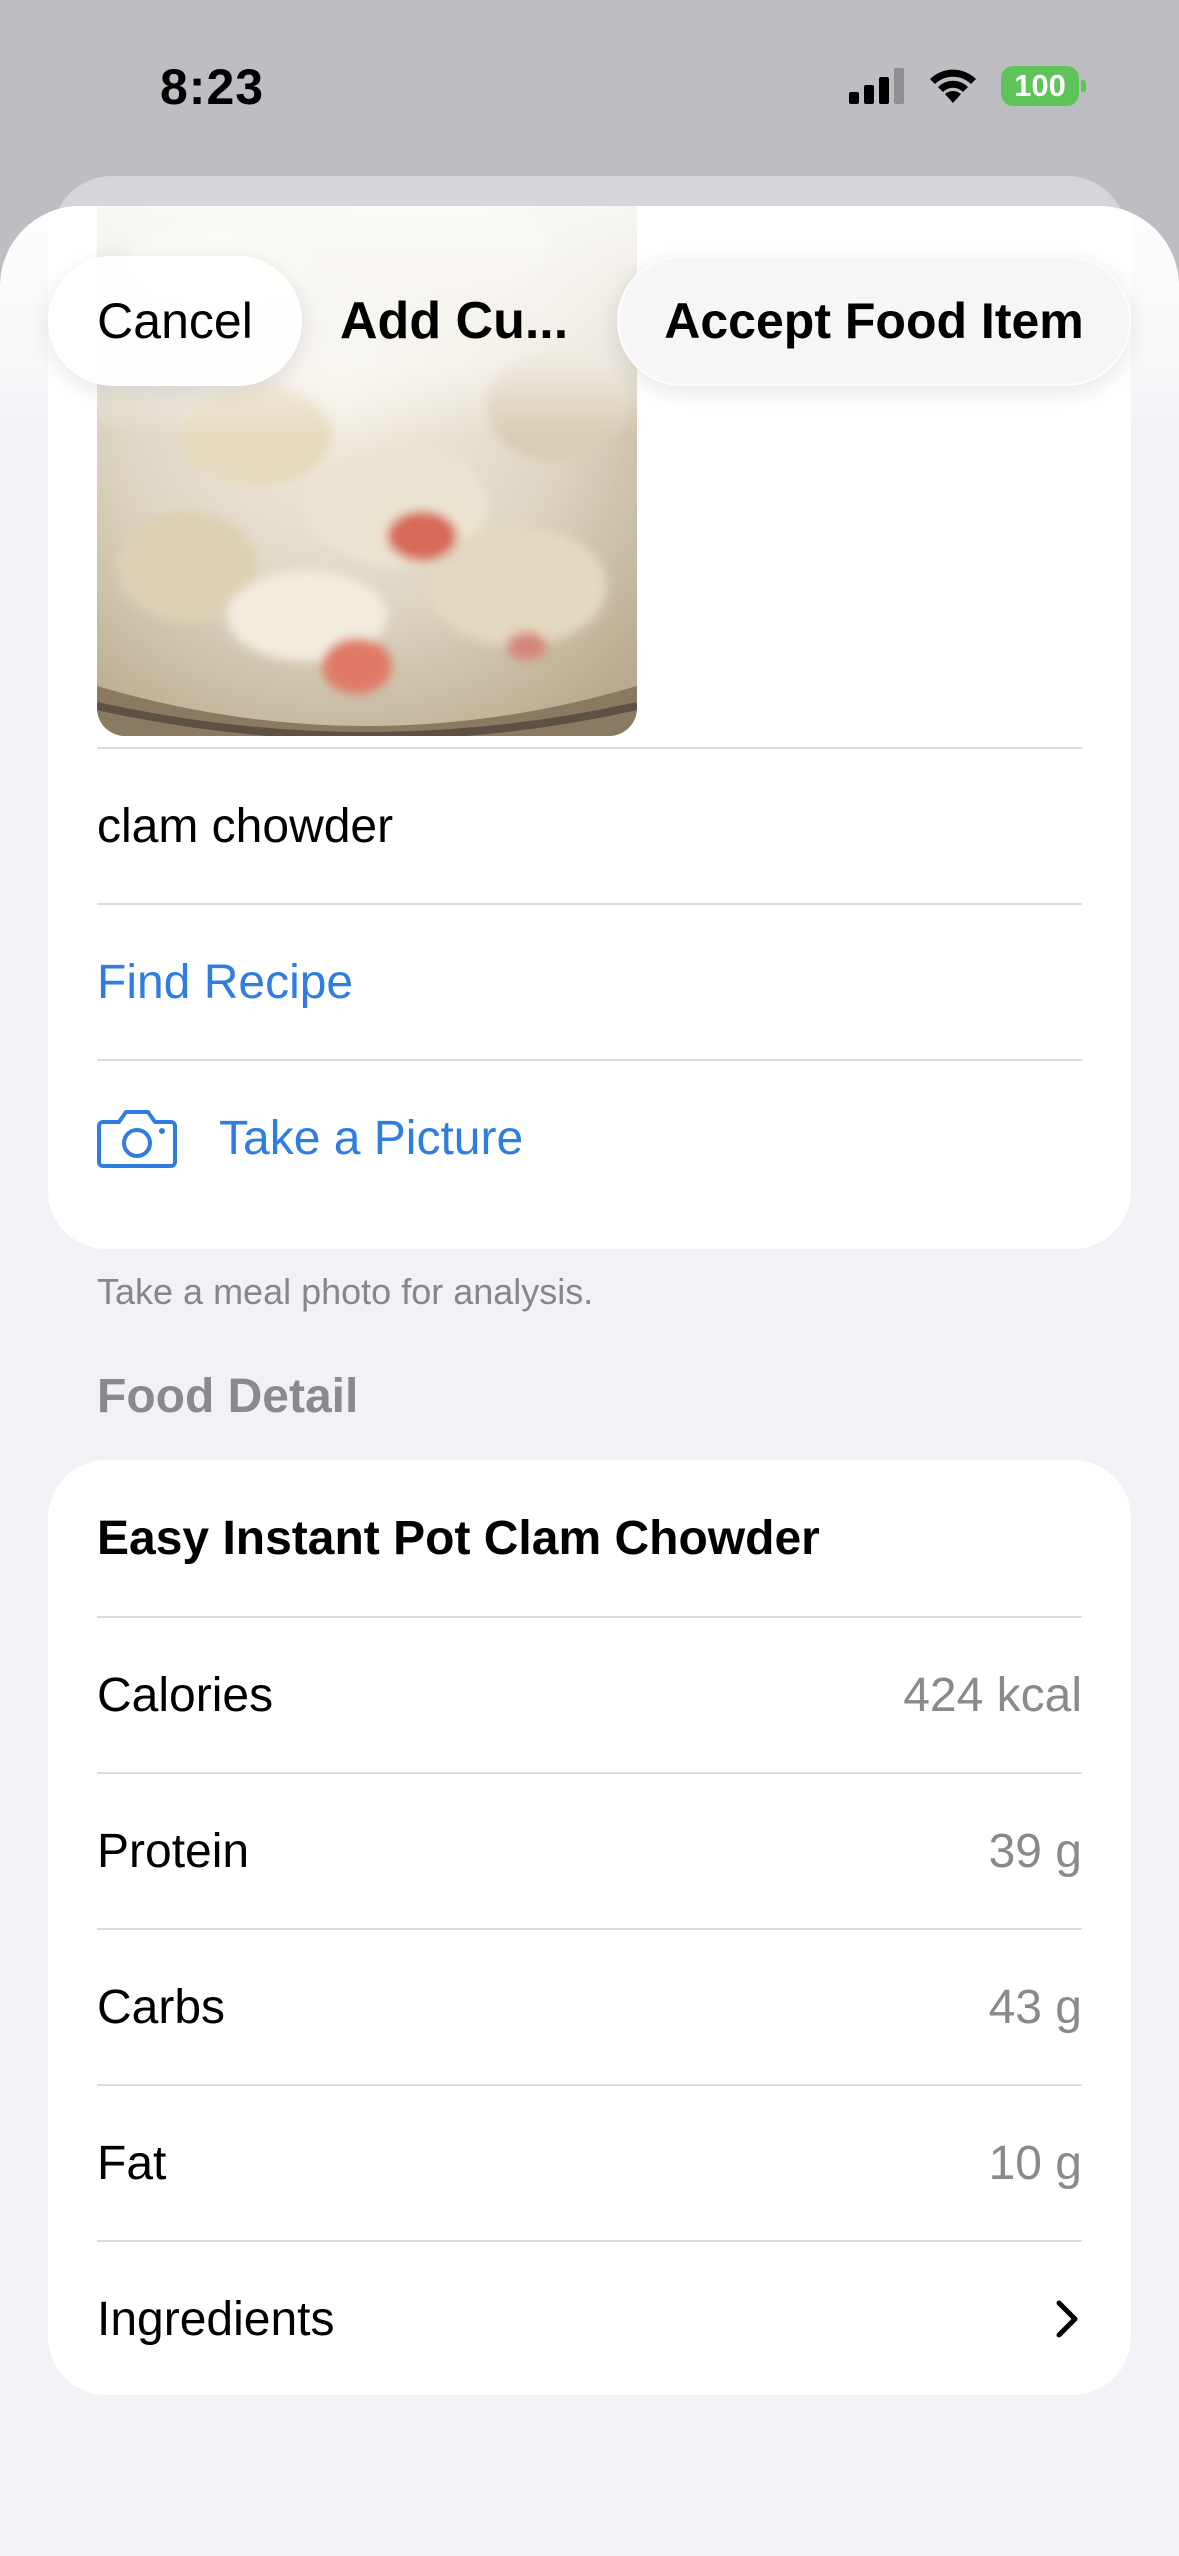 The height and width of the screenshot is (2556, 1179). I want to click on ingredients-row: Ingredients, so click(589, 2318).